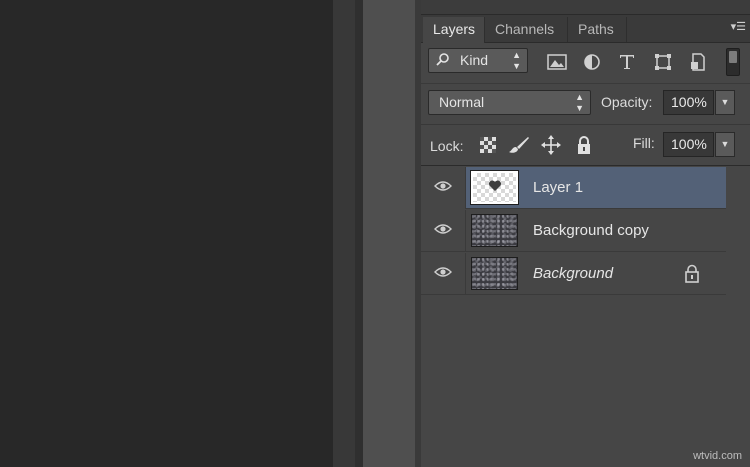 This screenshot has width=750, height=467. I want to click on blend-opacity-bar: Normal ▲ ▼ Opacity: 100% ▼, so click(585, 104).